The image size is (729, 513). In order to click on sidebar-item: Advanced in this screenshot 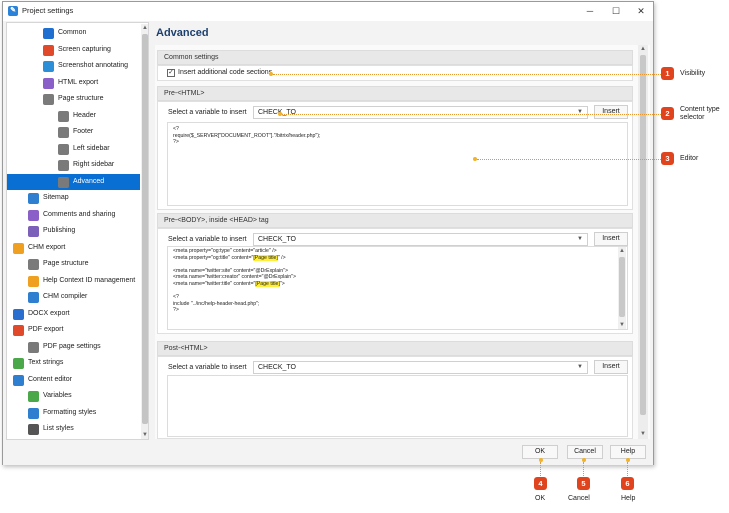, I will do `click(73, 181)`.